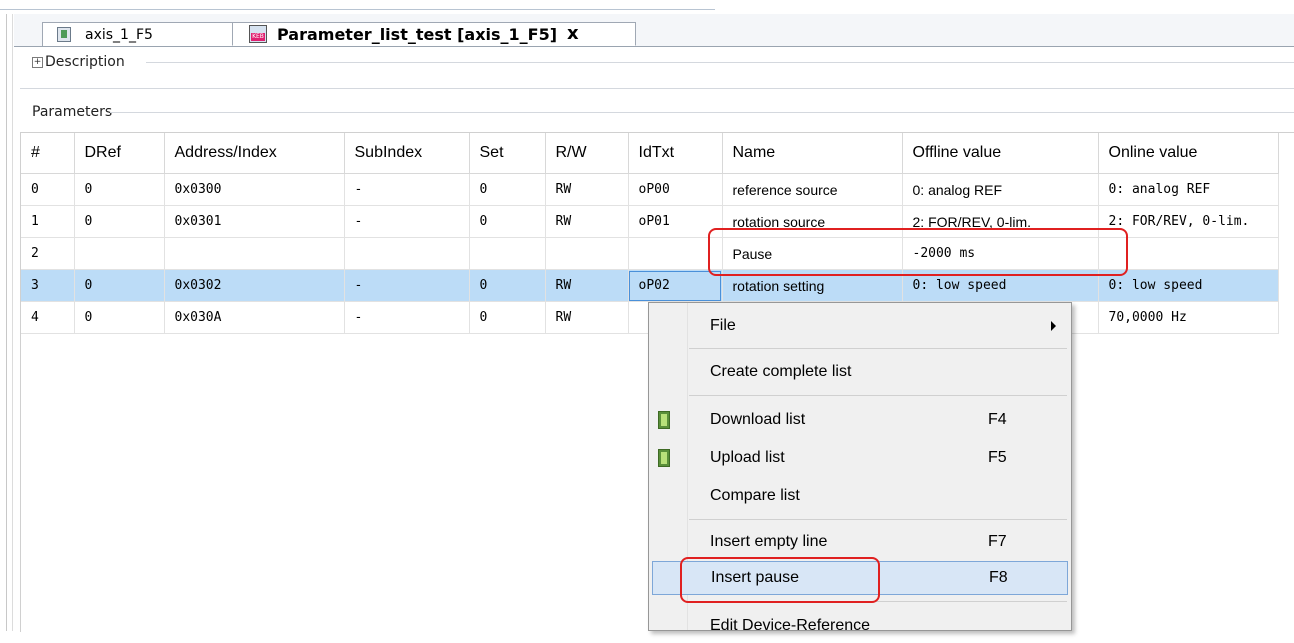  What do you see at coordinates (790, 625) in the screenshot?
I see `menu-item-label: Edit Device-Reference` at bounding box center [790, 625].